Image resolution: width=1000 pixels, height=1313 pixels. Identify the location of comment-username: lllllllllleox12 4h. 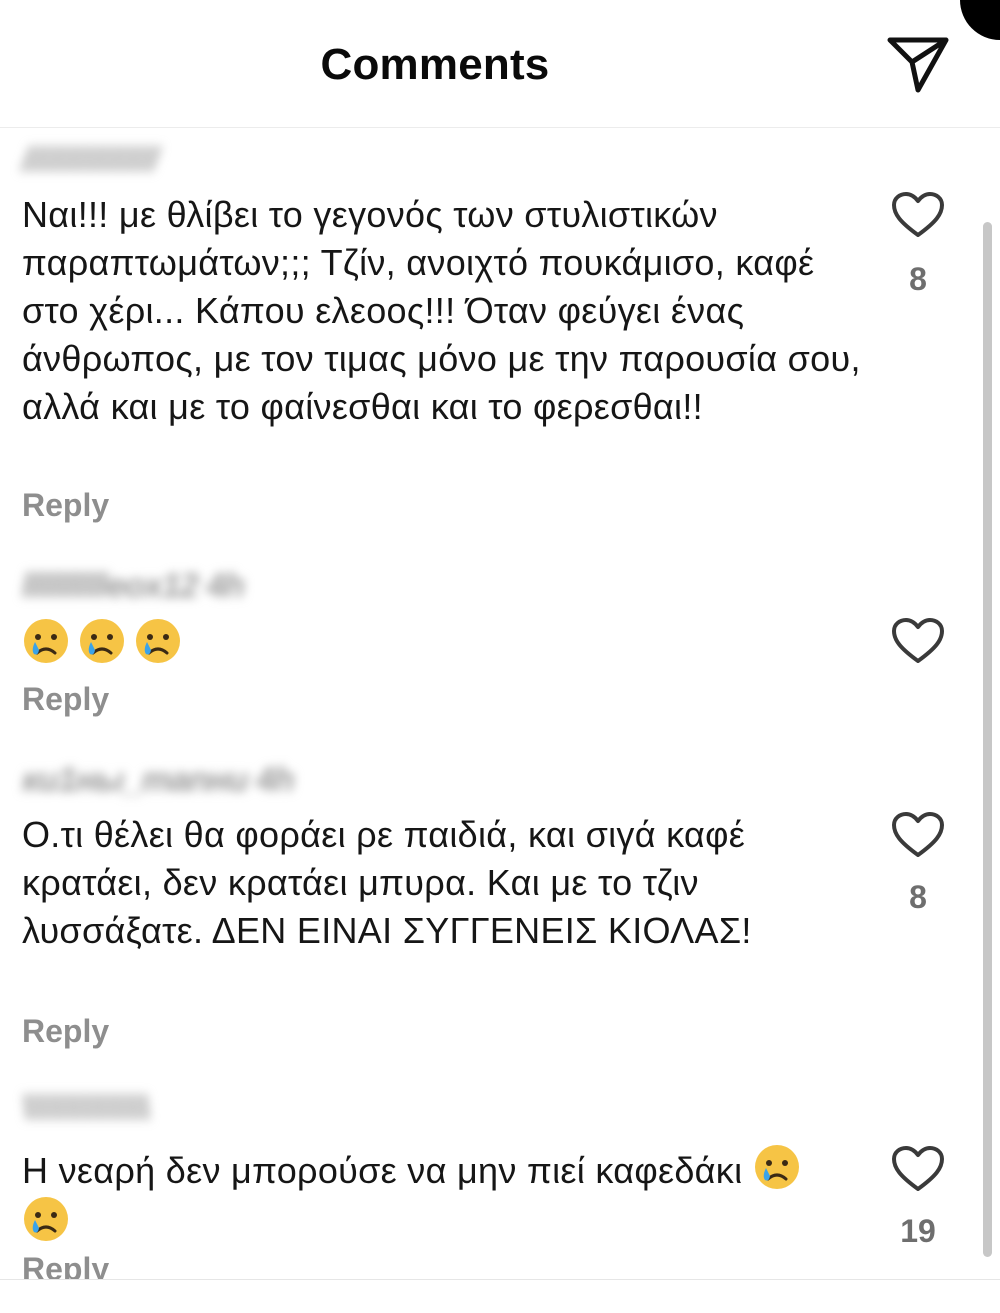
(133, 586).